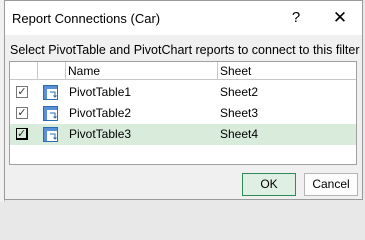 The height and width of the screenshot is (240, 365). I want to click on row-name: PivotTable2, so click(100, 113).